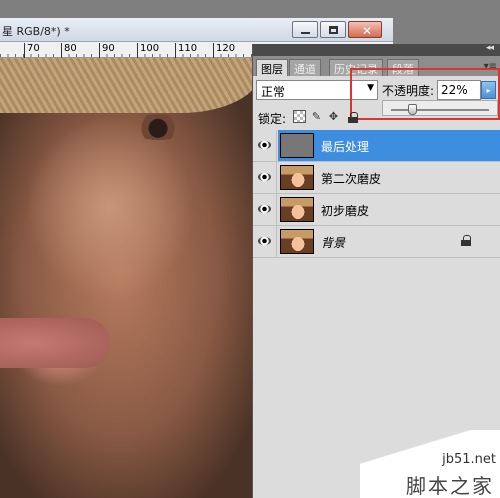 Image resolution: width=500 pixels, height=498 pixels. I want to click on ruler-label: 90, so click(107, 50).